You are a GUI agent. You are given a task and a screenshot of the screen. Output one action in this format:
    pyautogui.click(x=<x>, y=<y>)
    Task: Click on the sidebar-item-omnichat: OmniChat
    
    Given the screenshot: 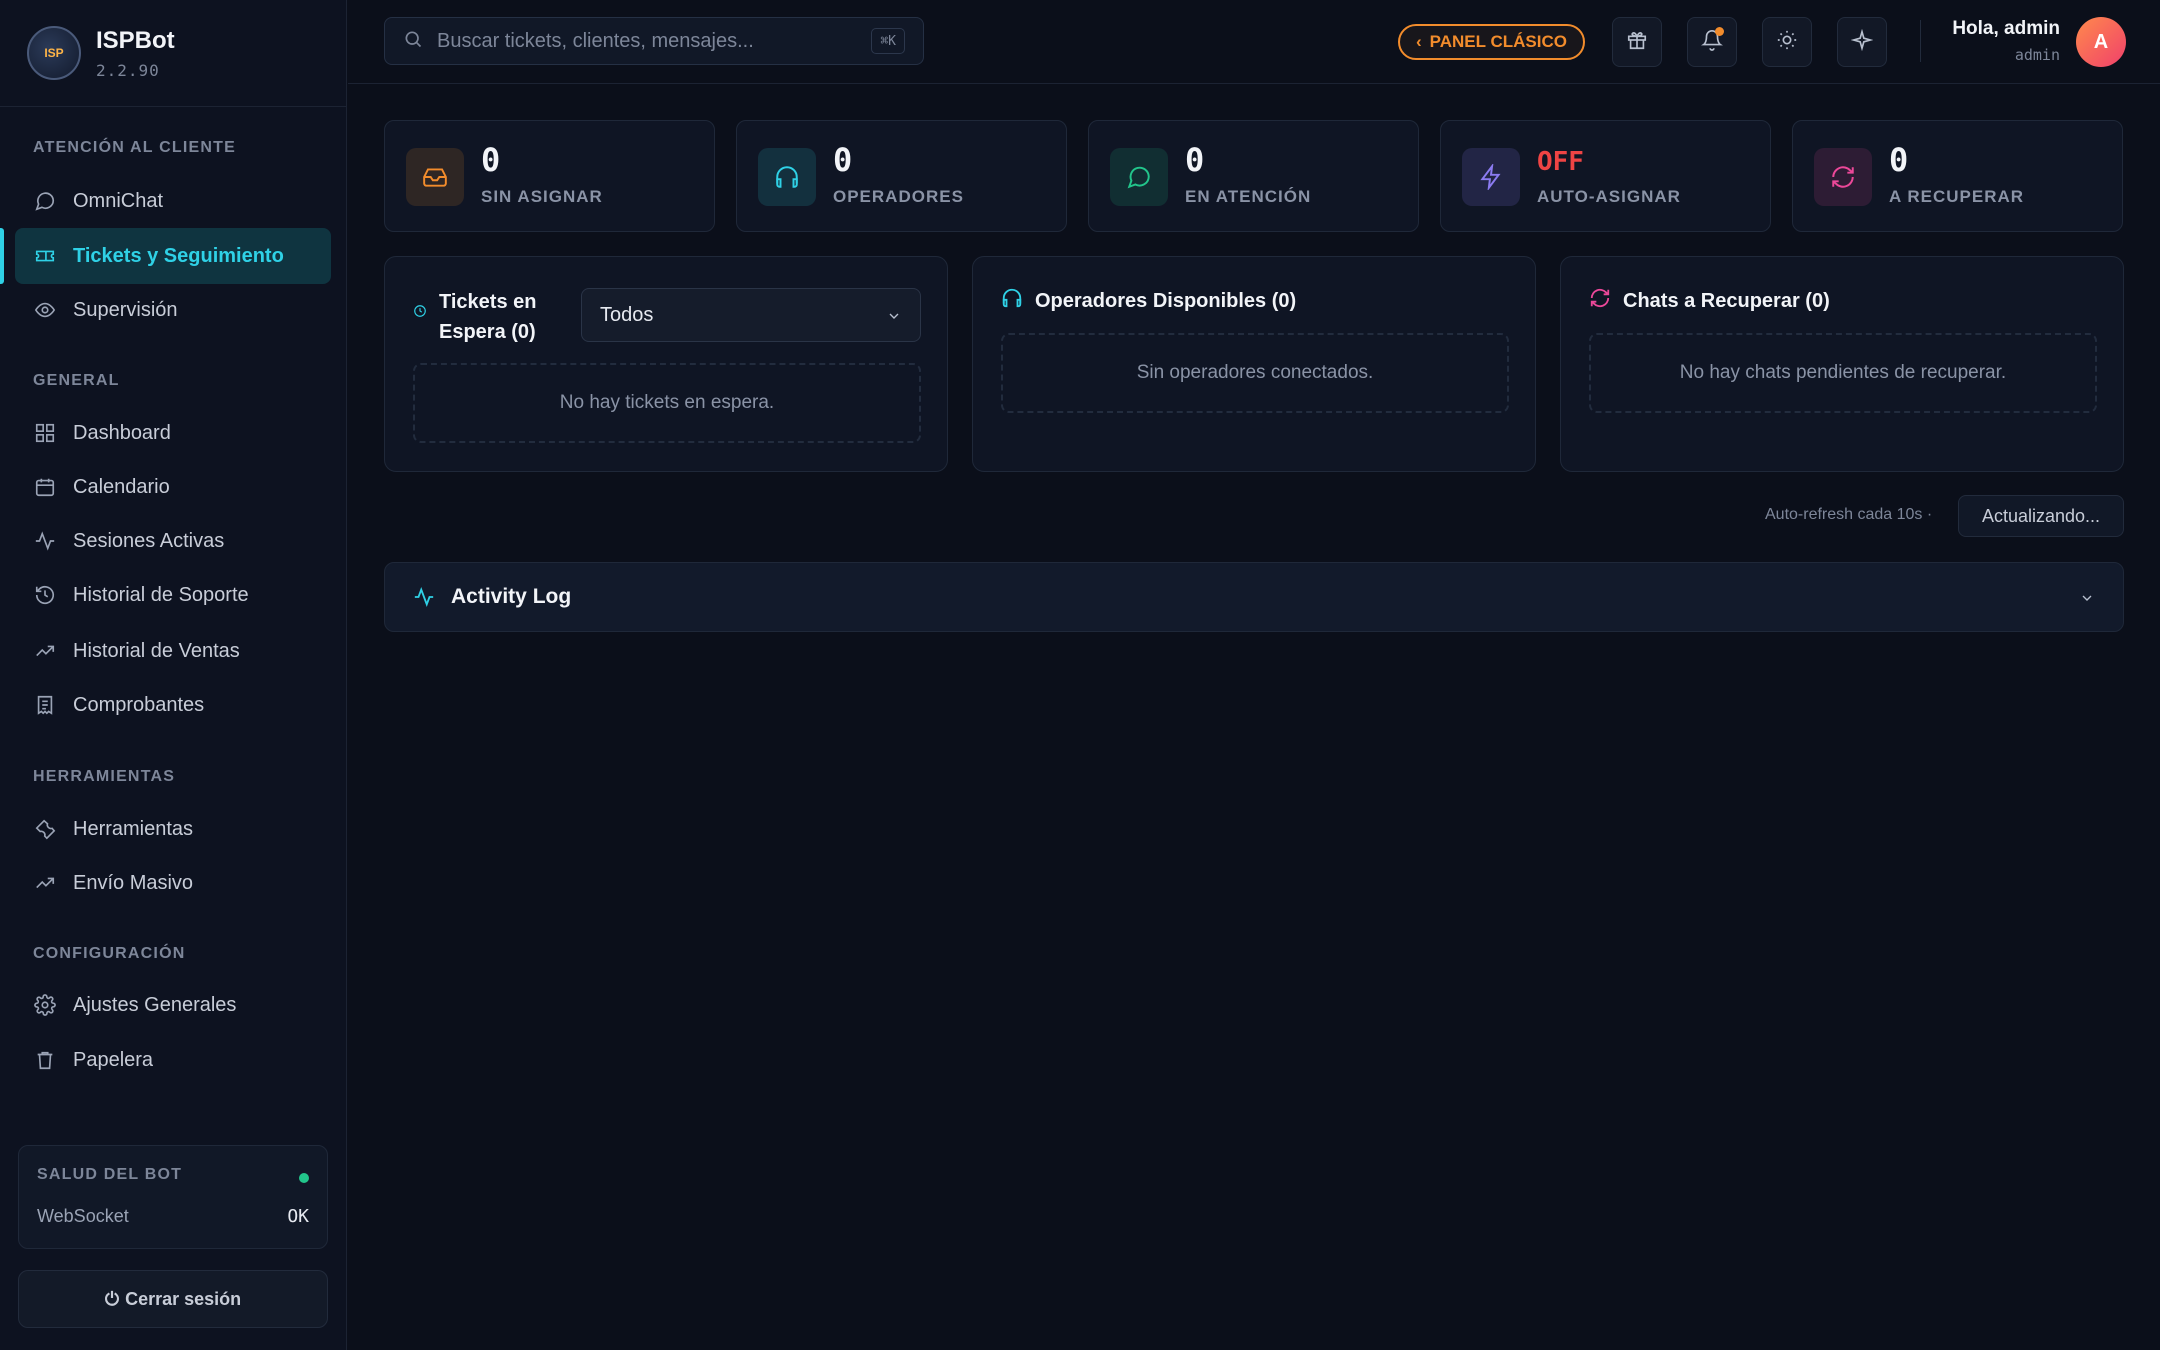 What is the action you would take?
    pyautogui.click(x=173, y=201)
    